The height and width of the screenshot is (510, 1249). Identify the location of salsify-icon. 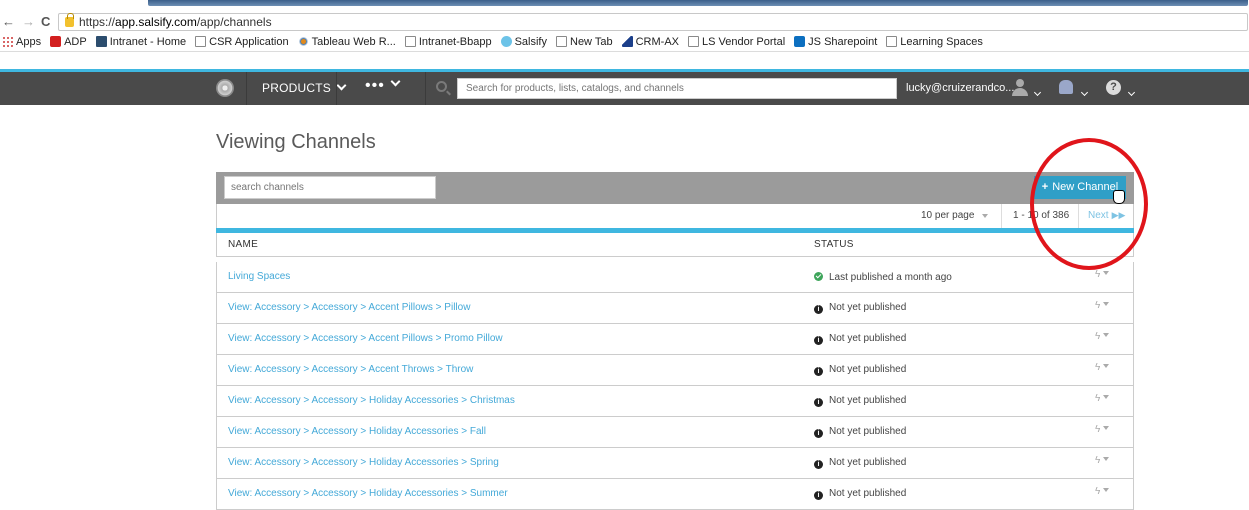
(506, 41).